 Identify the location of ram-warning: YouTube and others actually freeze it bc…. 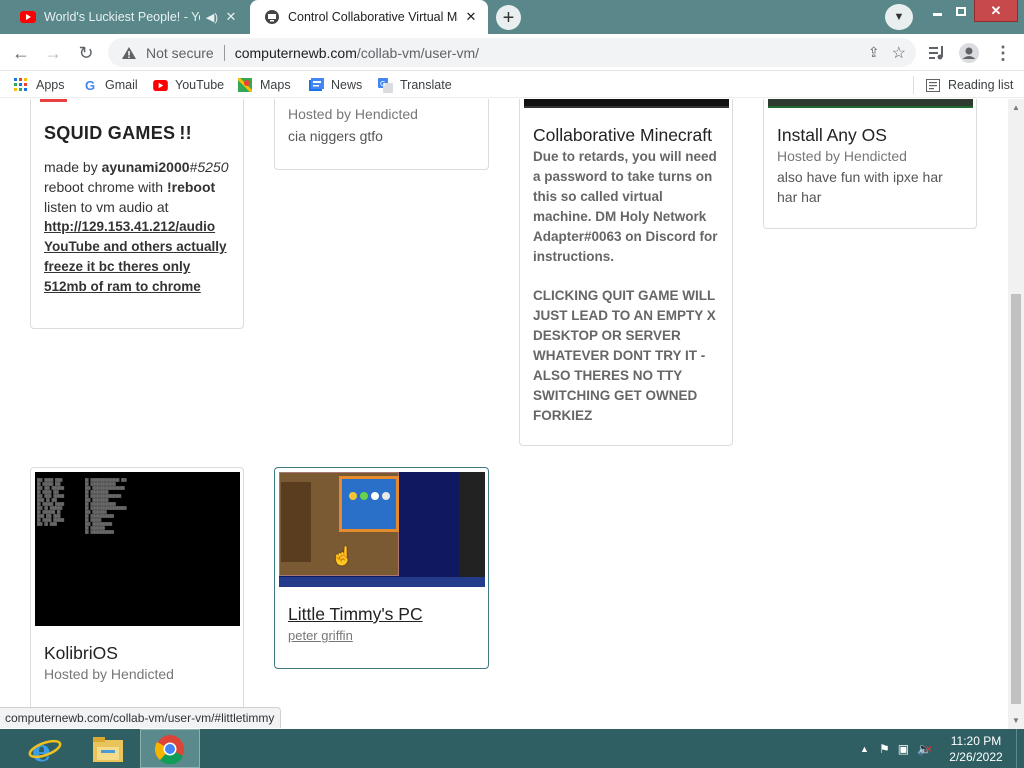
(135, 266).